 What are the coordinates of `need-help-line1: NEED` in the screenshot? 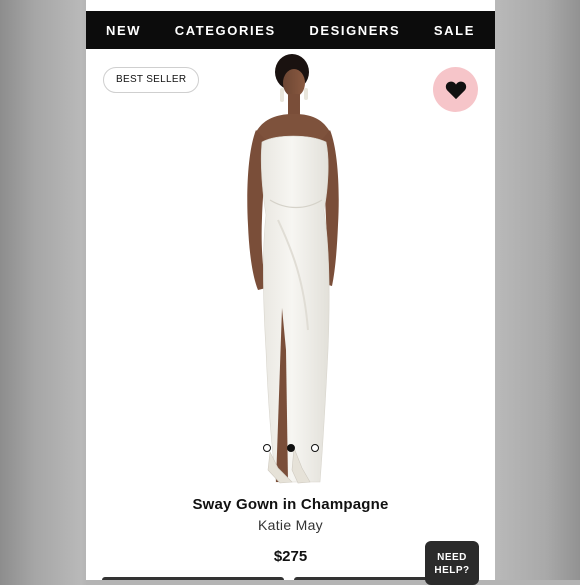 It's located at (452, 557).